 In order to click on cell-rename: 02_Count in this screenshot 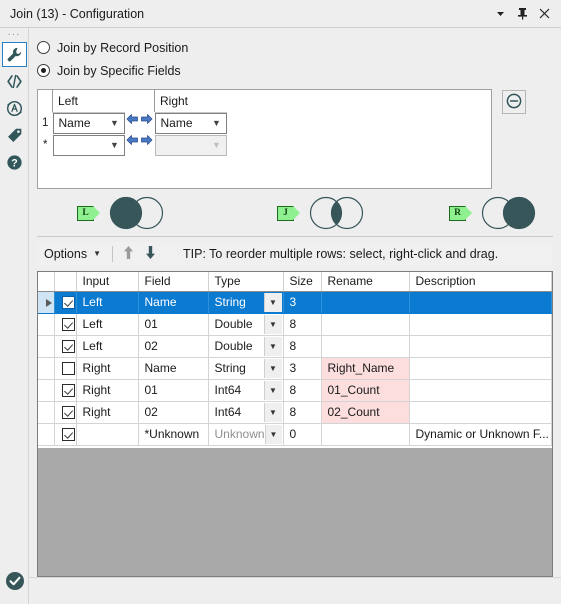, I will do `click(365, 412)`.